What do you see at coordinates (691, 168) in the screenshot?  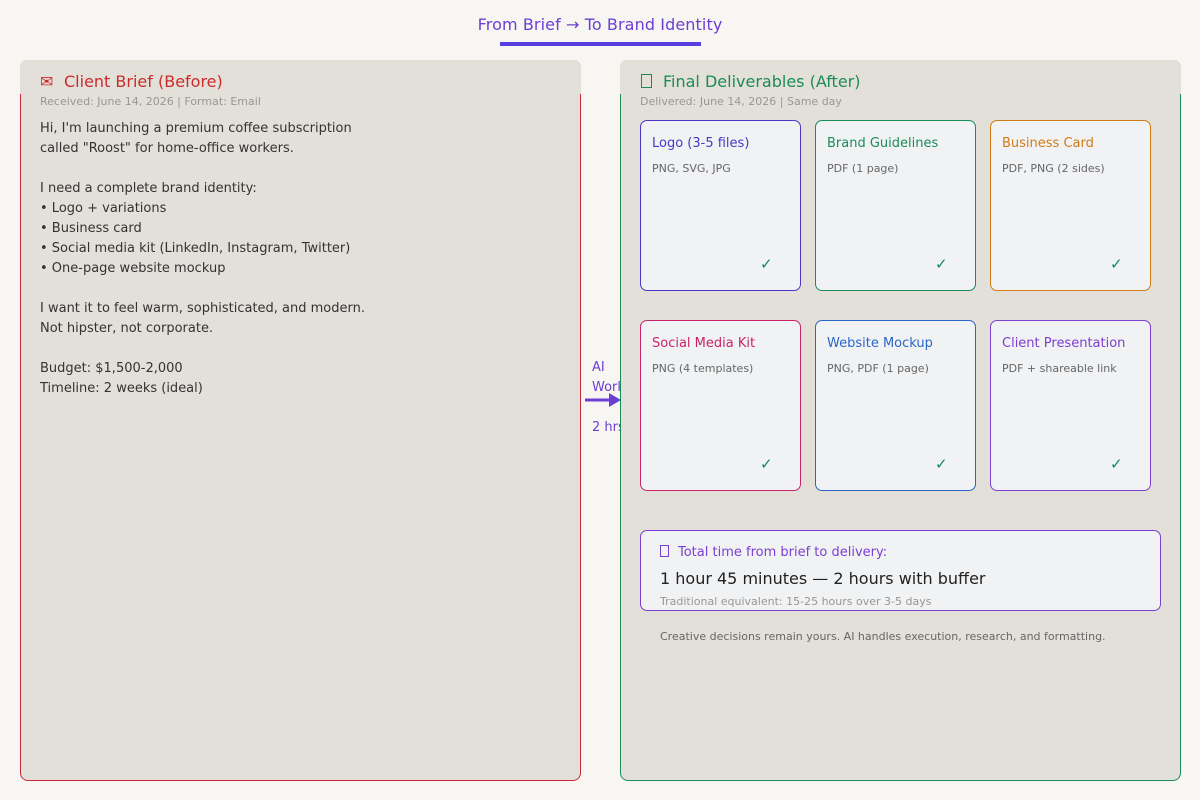 I see `deliverable-format: PNG, SVG, JPG` at bounding box center [691, 168].